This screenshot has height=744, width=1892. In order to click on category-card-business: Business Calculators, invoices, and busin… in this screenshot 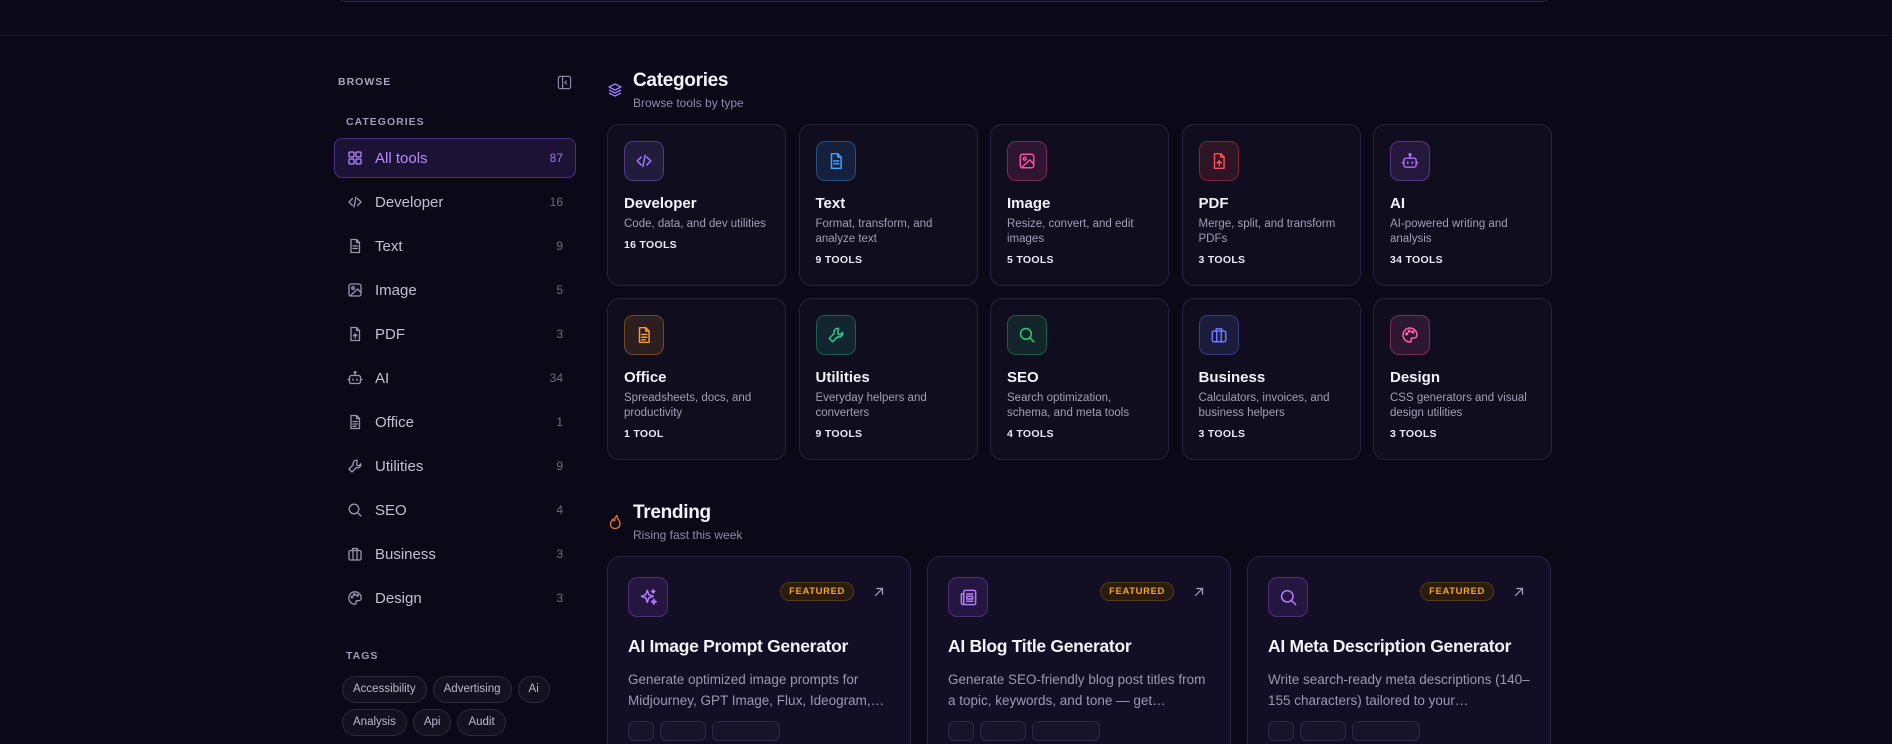, I will do `click(1271, 379)`.